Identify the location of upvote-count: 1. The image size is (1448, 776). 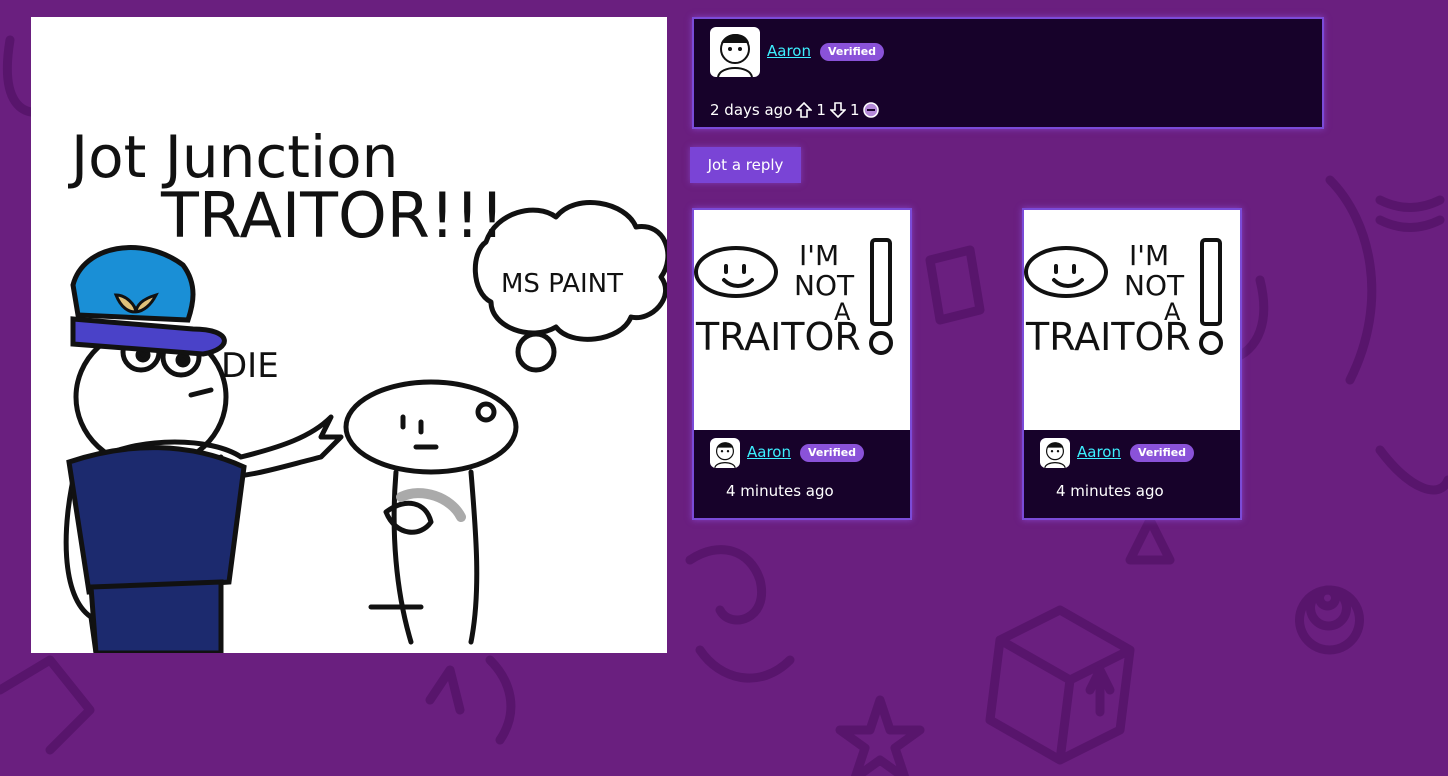
(821, 110).